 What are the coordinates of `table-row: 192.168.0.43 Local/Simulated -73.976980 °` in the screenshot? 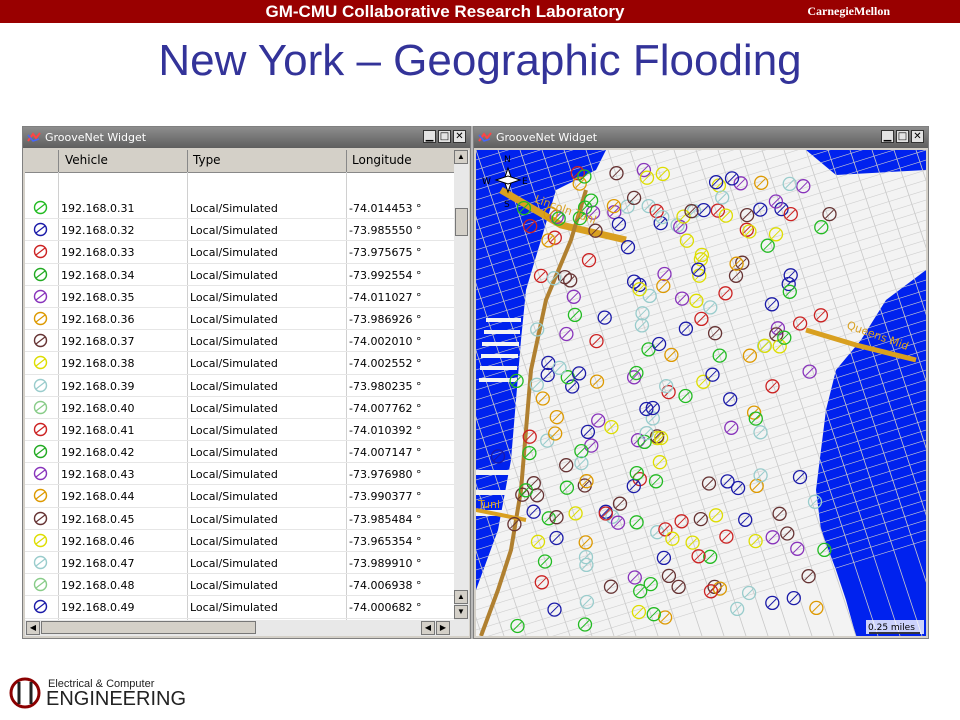 It's located at (239, 474).